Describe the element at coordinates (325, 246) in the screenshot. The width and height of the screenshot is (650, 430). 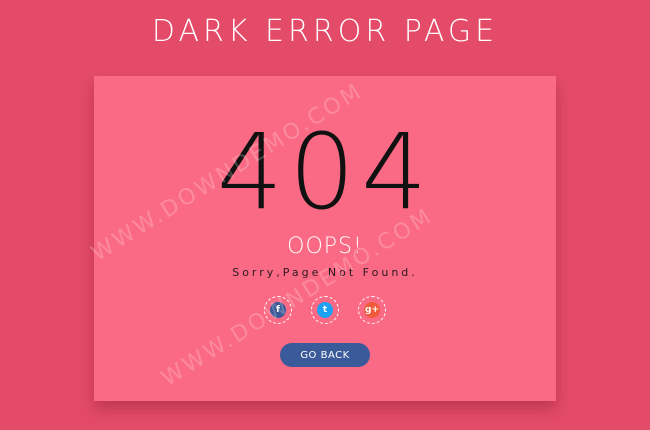
I see `error-heading: OOPS!` at that location.